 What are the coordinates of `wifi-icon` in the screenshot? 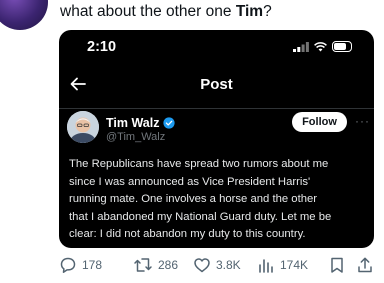 It's located at (320, 46).